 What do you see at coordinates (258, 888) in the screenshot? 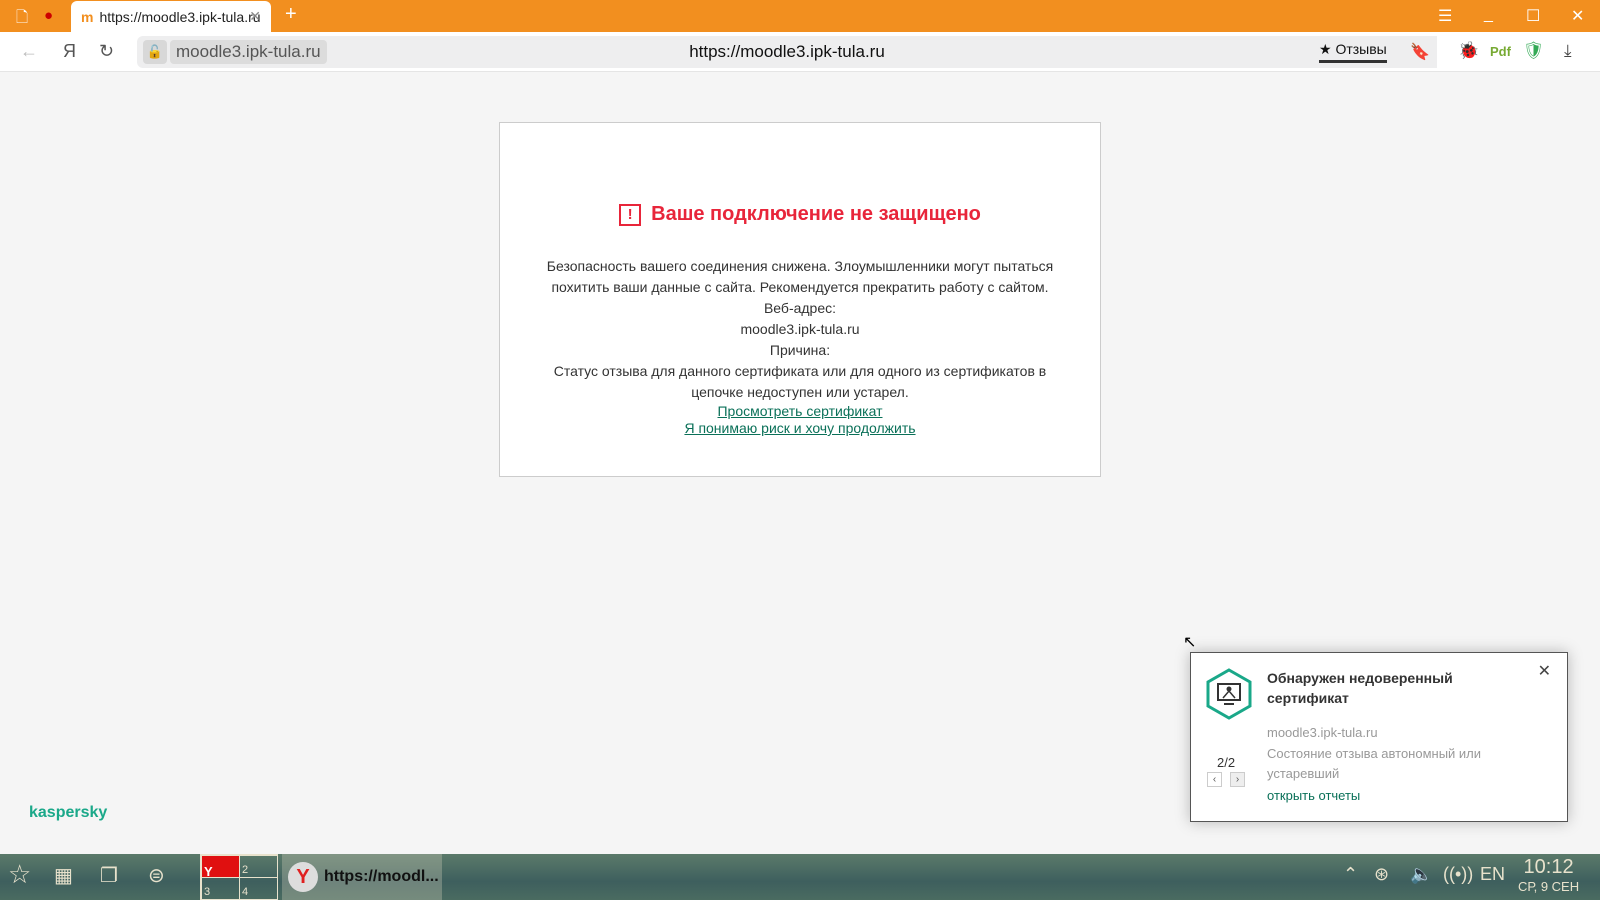
I see `desktop-4: 4` at bounding box center [258, 888].